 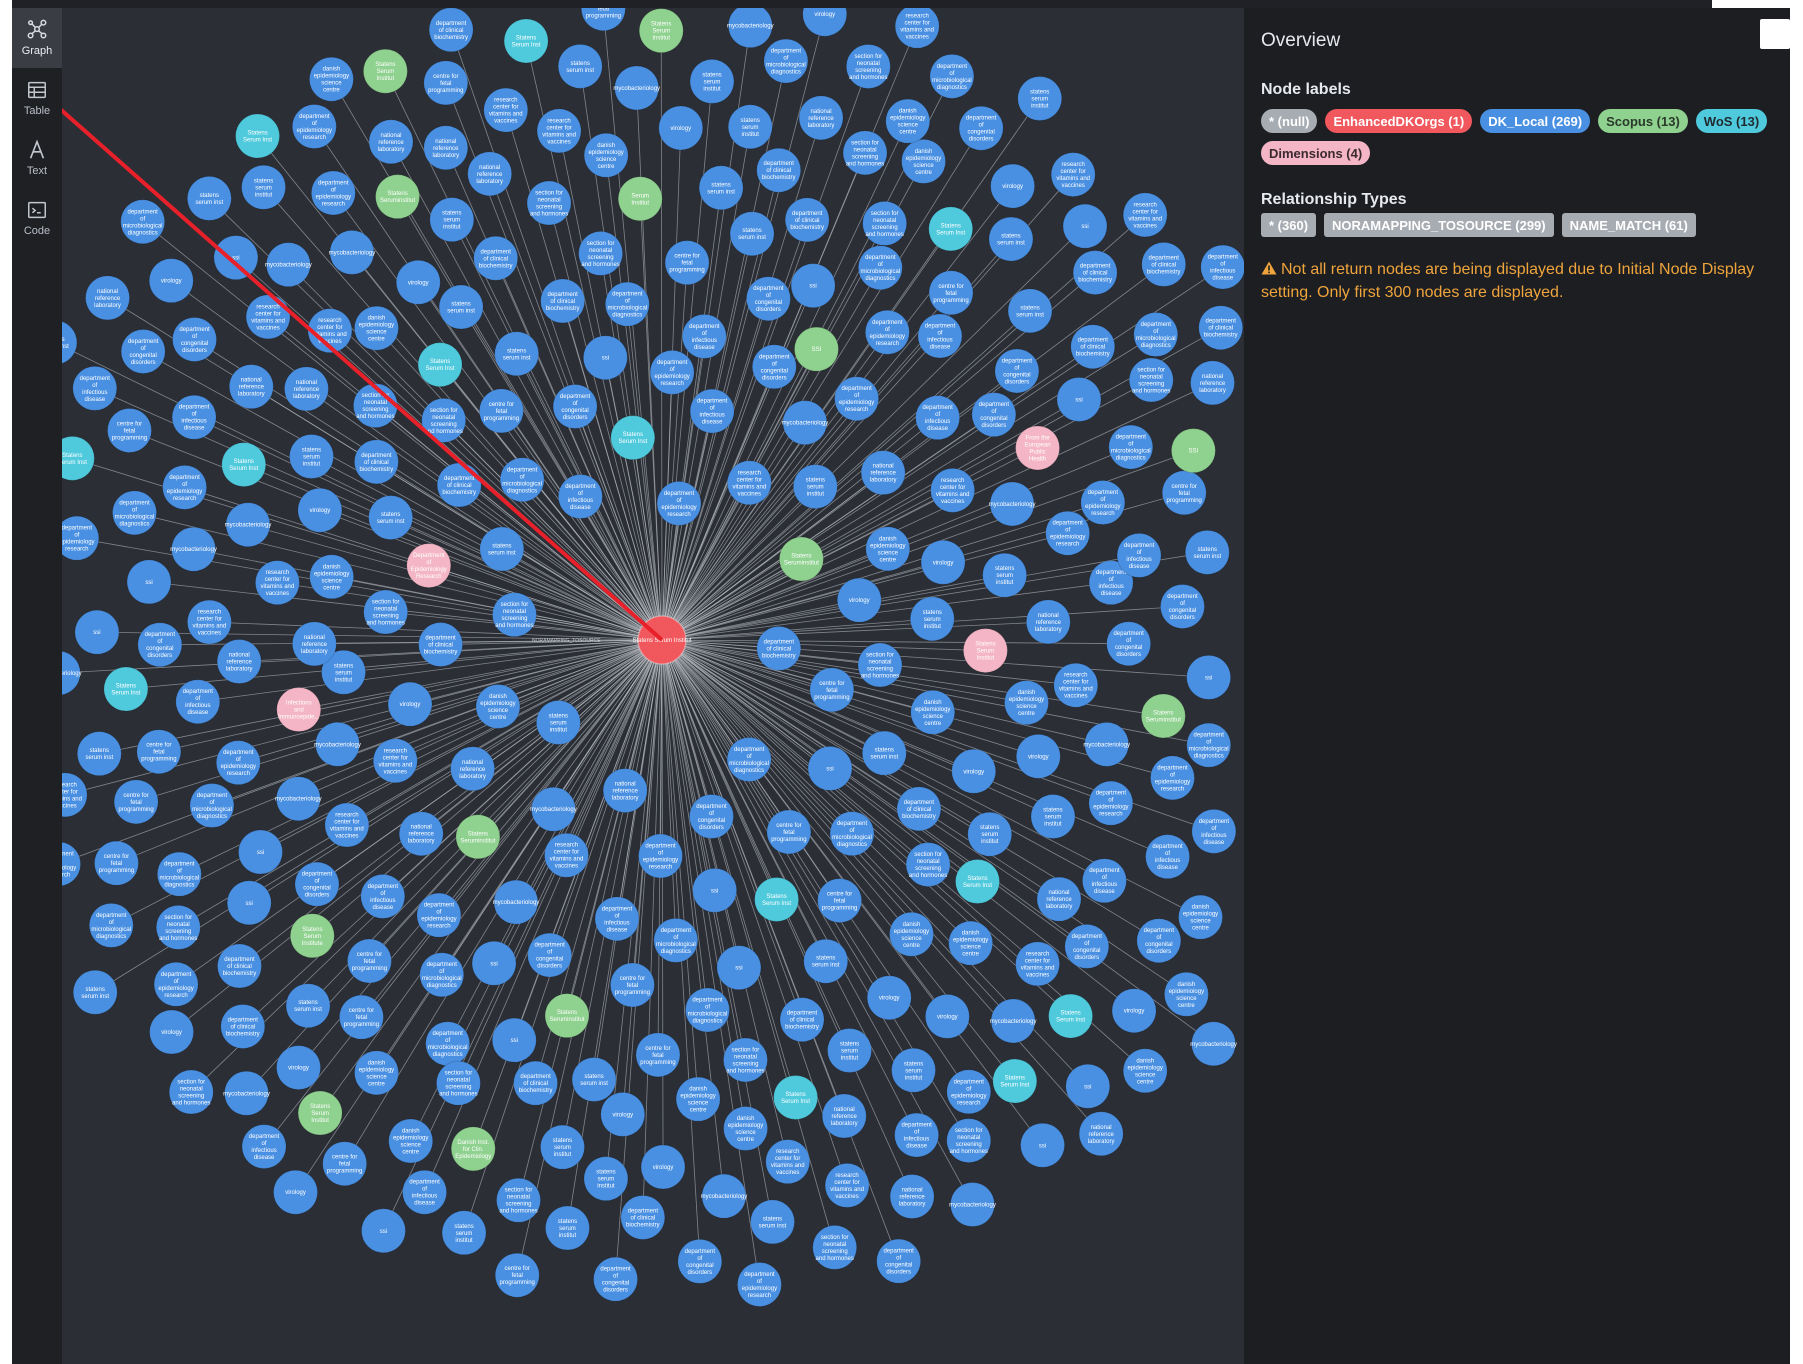 What do you see at coordinates (320, 1113) in the screenshot?
I see `scopus-node: Statens Serum Institut` at bounding box center [320, 1113].